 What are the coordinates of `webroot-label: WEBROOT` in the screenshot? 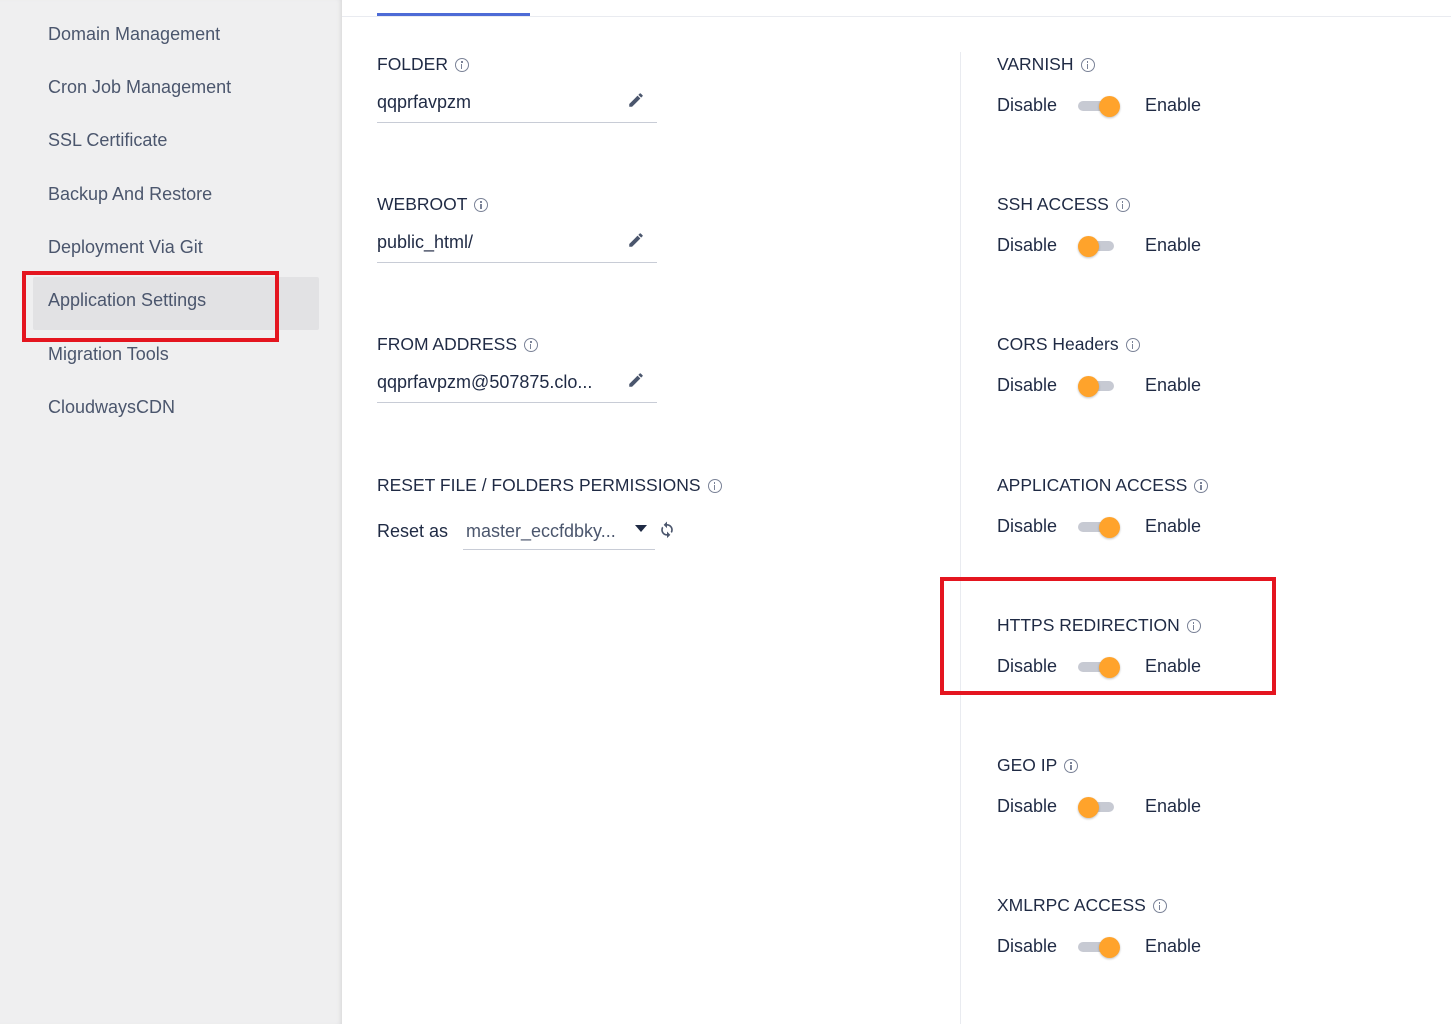 It's located at (433, 204).